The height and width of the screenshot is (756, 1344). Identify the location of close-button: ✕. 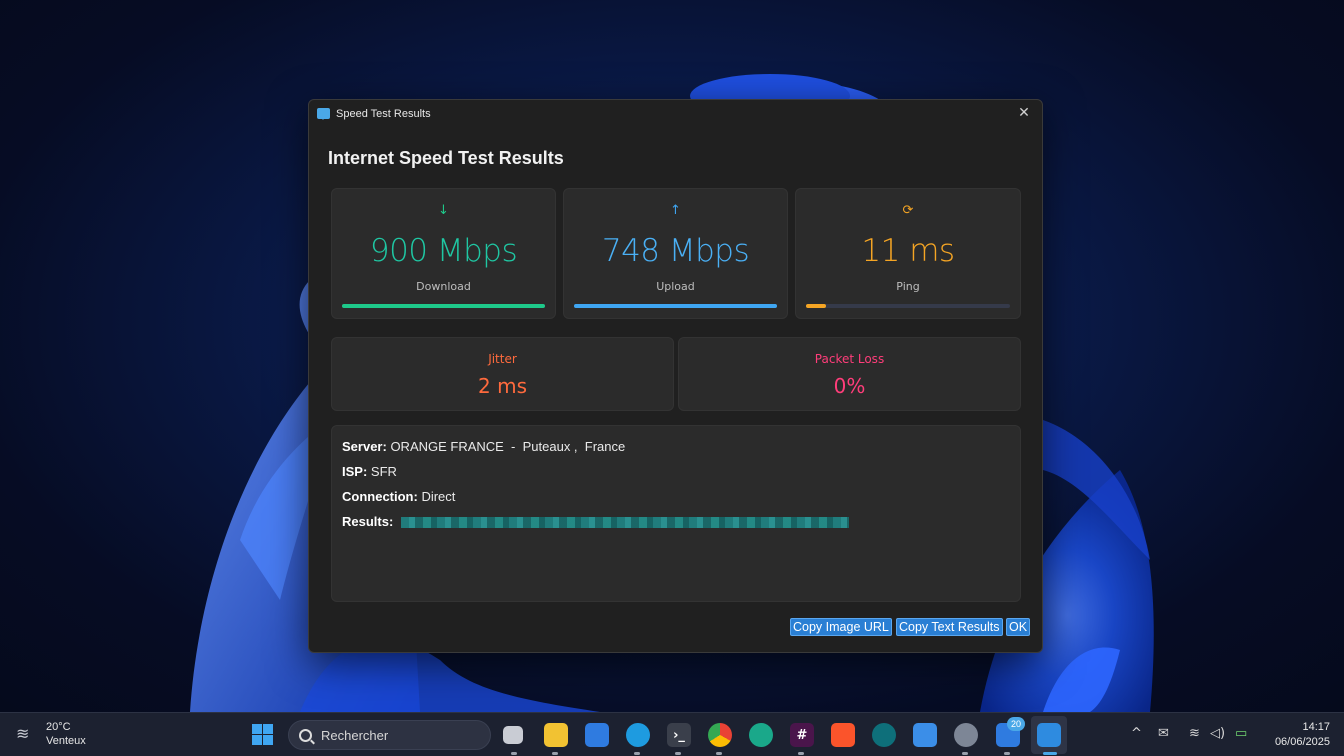
(1024, 113).